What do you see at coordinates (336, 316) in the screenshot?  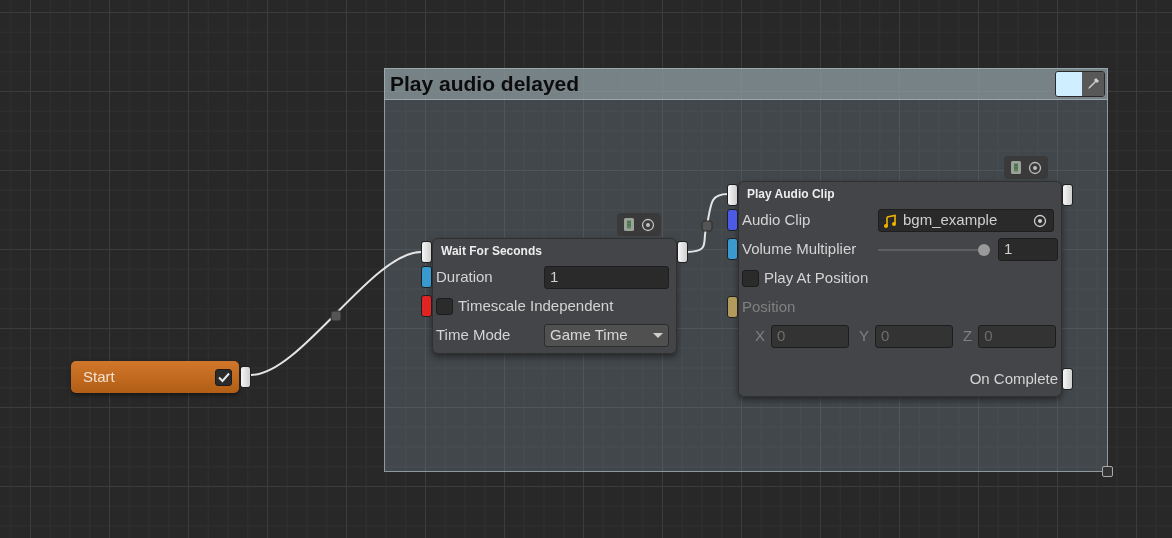 I see `connection-point` at bounding box center [336, 316].